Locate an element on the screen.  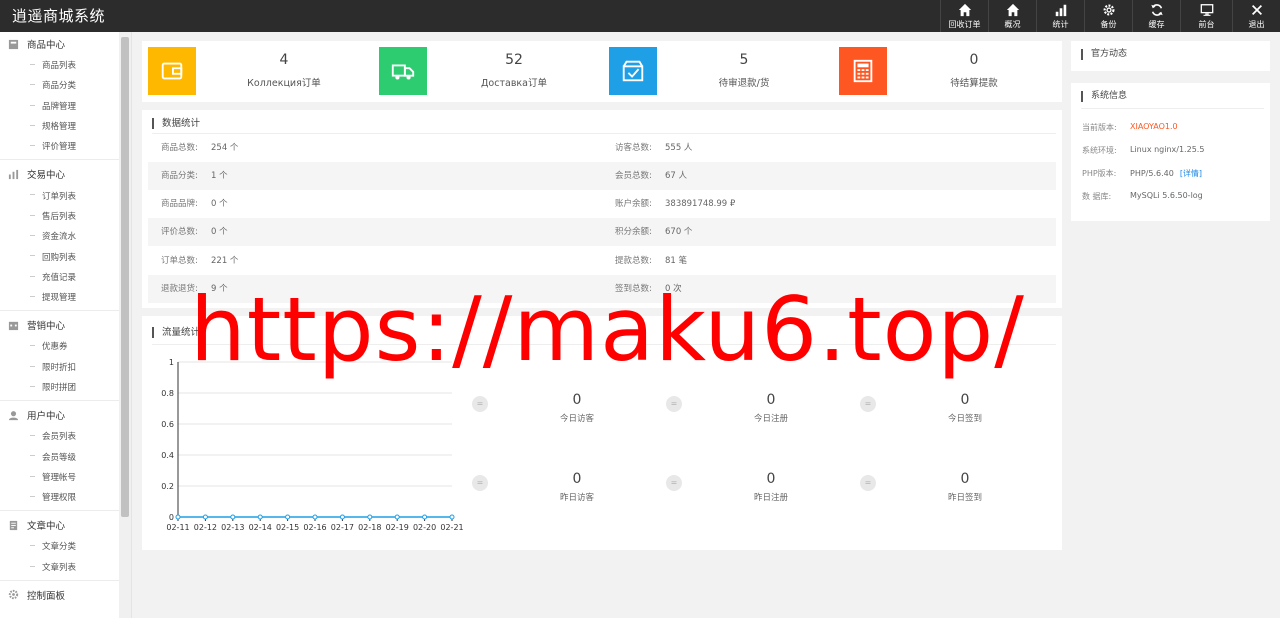
stat-val: 0 次 is located at coordinates (673, 289).